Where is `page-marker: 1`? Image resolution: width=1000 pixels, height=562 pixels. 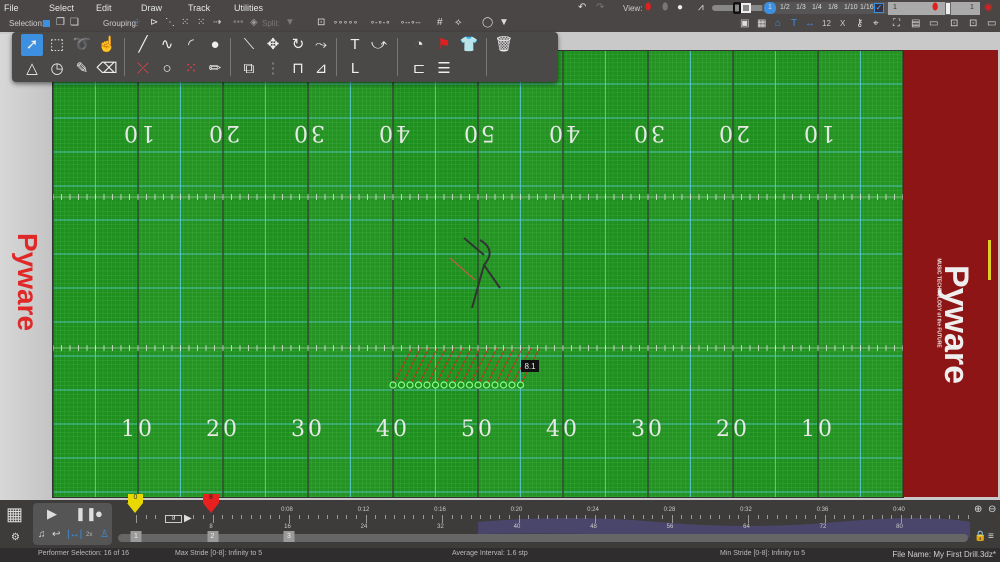
page-marker: 1 is located at coordinates (136, 536).